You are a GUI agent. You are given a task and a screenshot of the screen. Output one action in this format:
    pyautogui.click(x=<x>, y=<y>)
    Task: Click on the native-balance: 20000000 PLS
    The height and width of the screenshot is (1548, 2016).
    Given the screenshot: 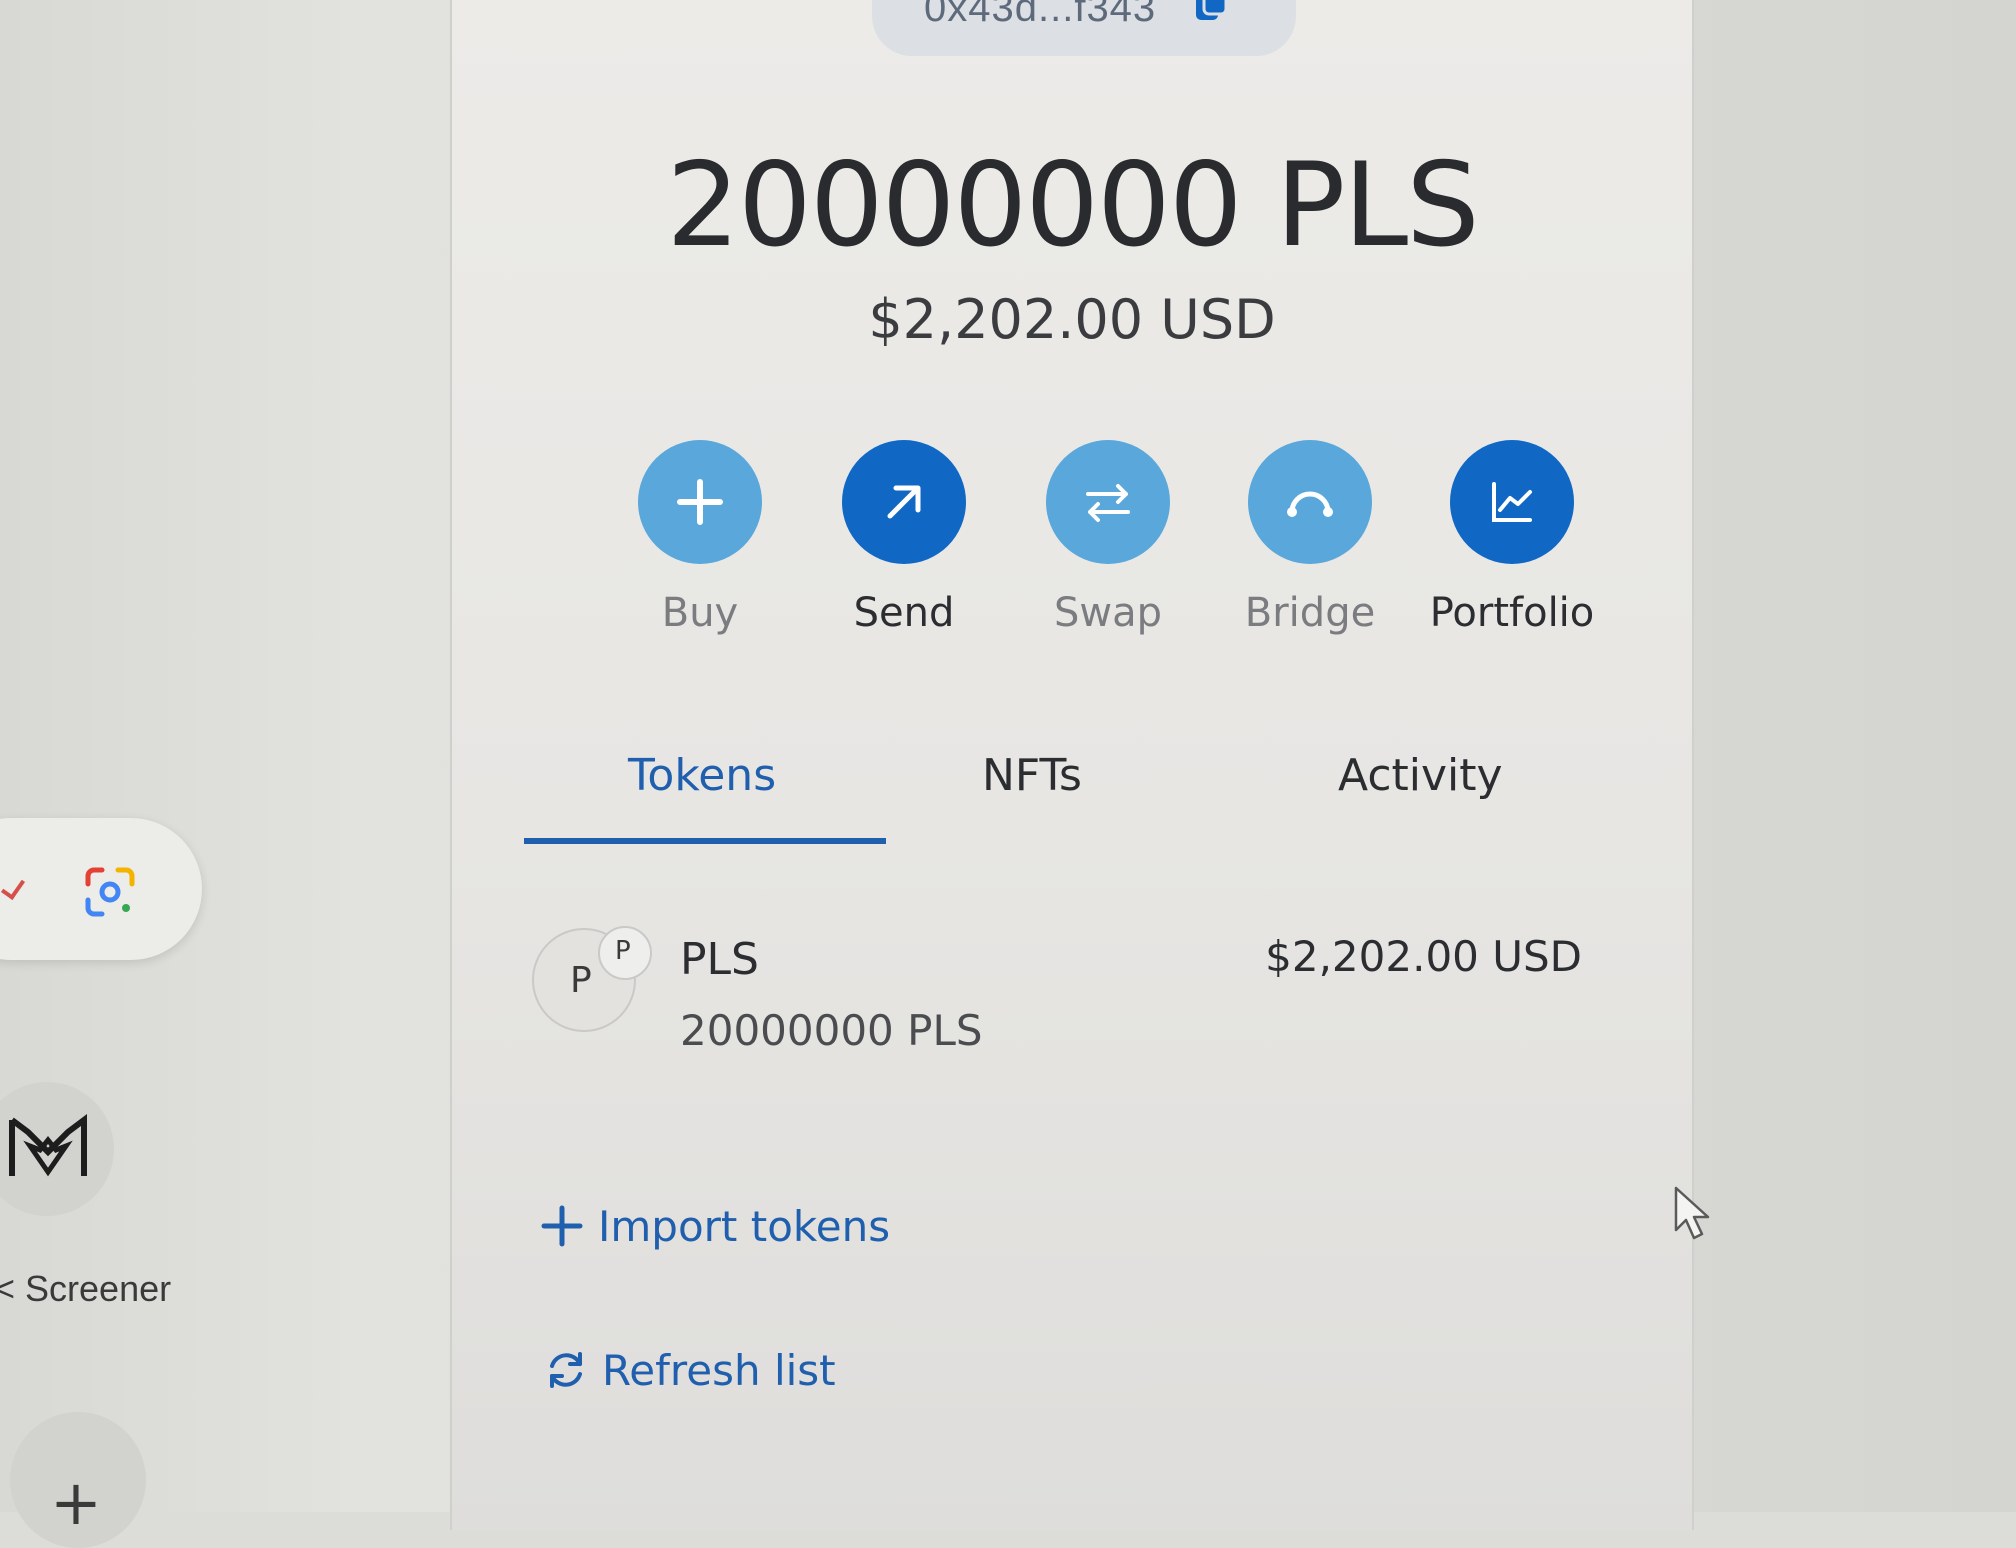 What is the action you would take?
    pyautogui.click(x=1073, y=205)
    